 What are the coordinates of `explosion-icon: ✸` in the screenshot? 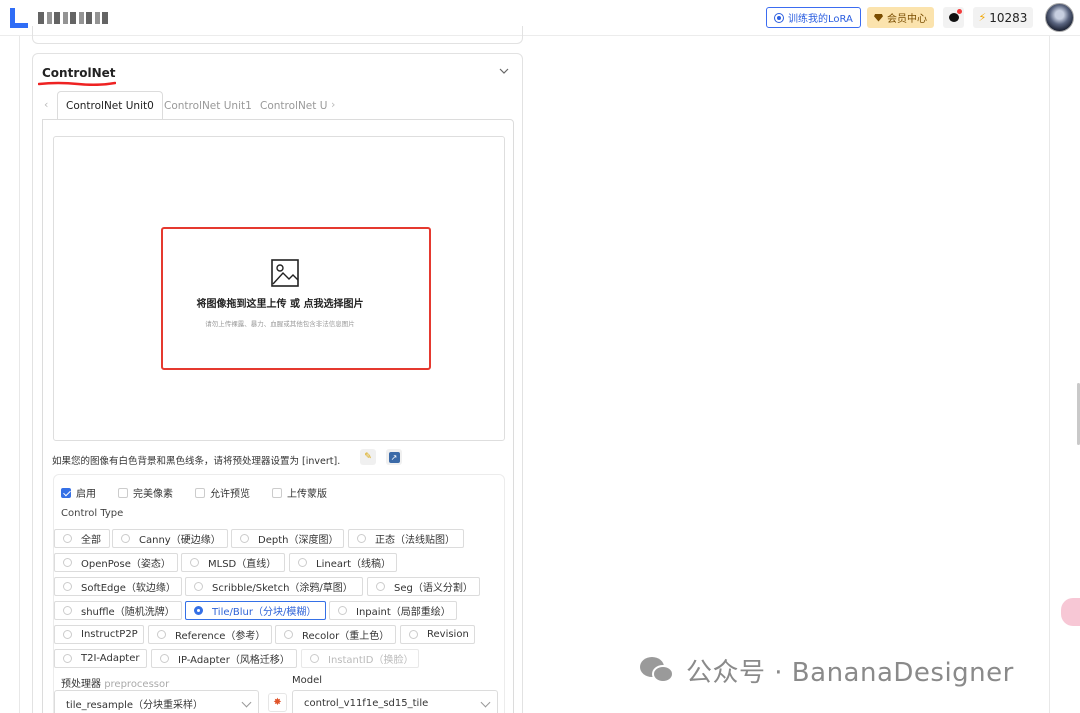 It's located at (277, 702).